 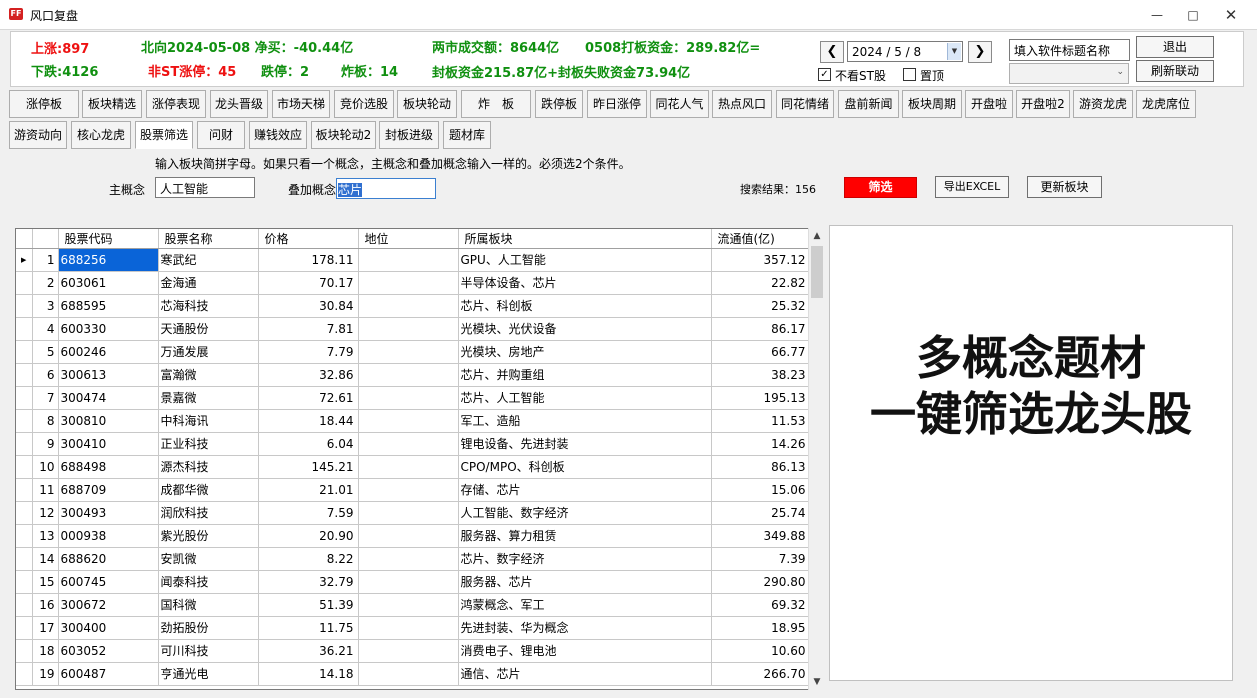 I want to click on chevron-down-icon: ▼, so click(x=954, y=51).